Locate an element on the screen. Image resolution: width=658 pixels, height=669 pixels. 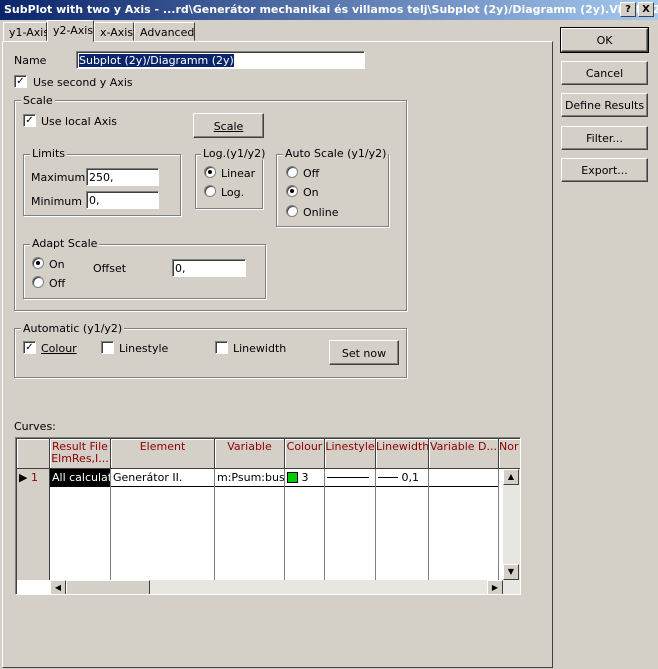
offset-label: Offset is located at coordinates (110, 268).